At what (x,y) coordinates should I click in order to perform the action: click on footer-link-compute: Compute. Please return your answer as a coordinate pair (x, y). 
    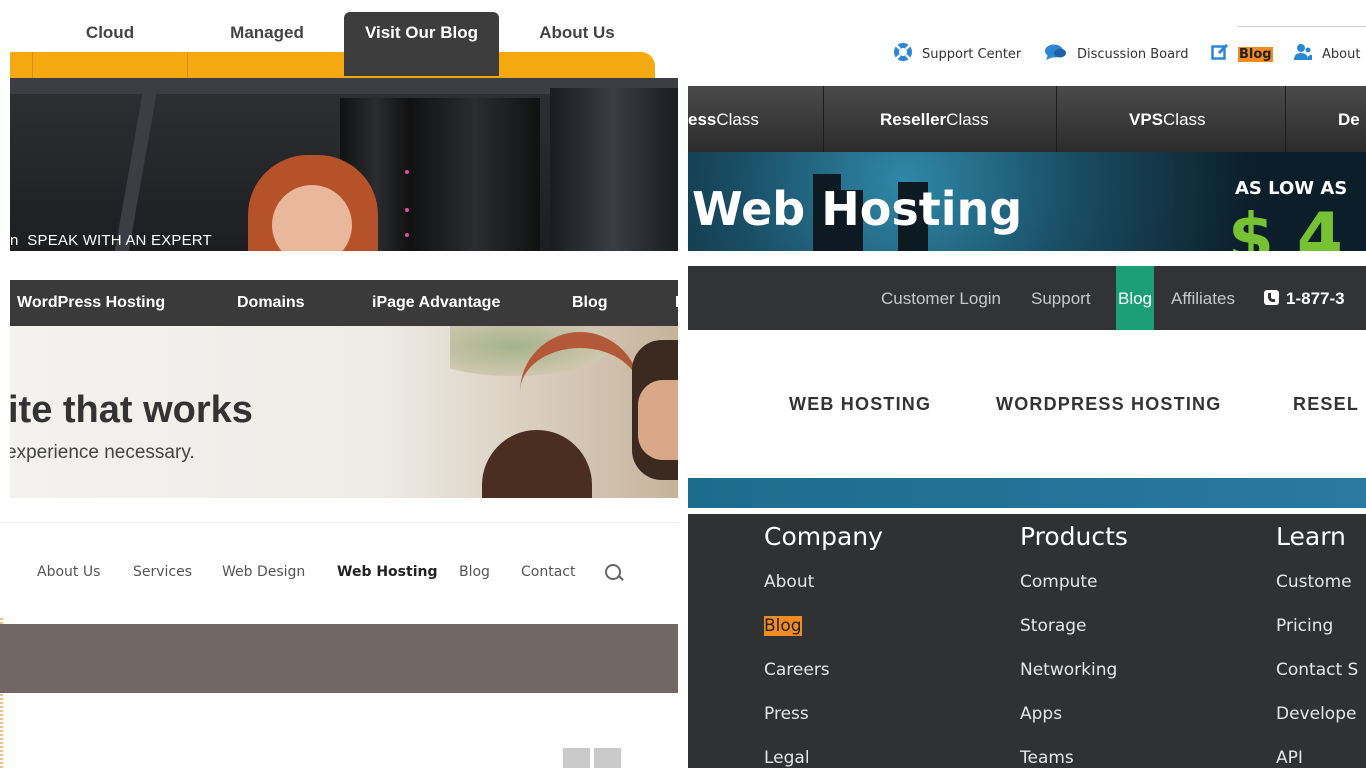
    Looking at the image, I should click on (1059, 582).